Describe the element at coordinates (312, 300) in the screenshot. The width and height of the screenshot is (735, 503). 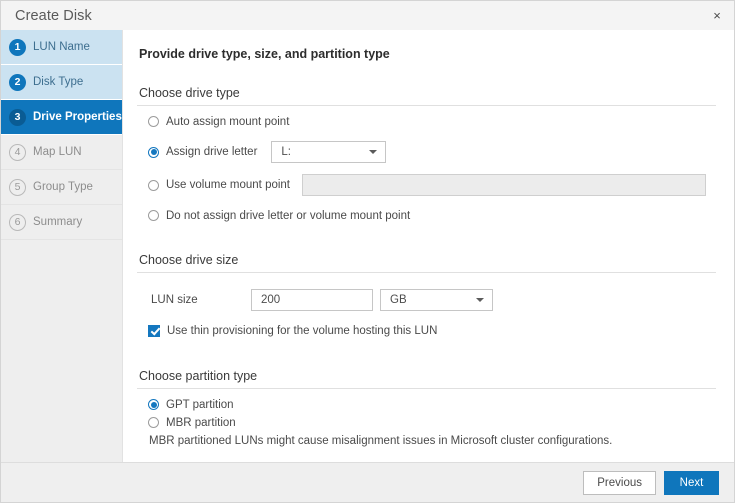
I see `lun-size-input: 200` at that location.